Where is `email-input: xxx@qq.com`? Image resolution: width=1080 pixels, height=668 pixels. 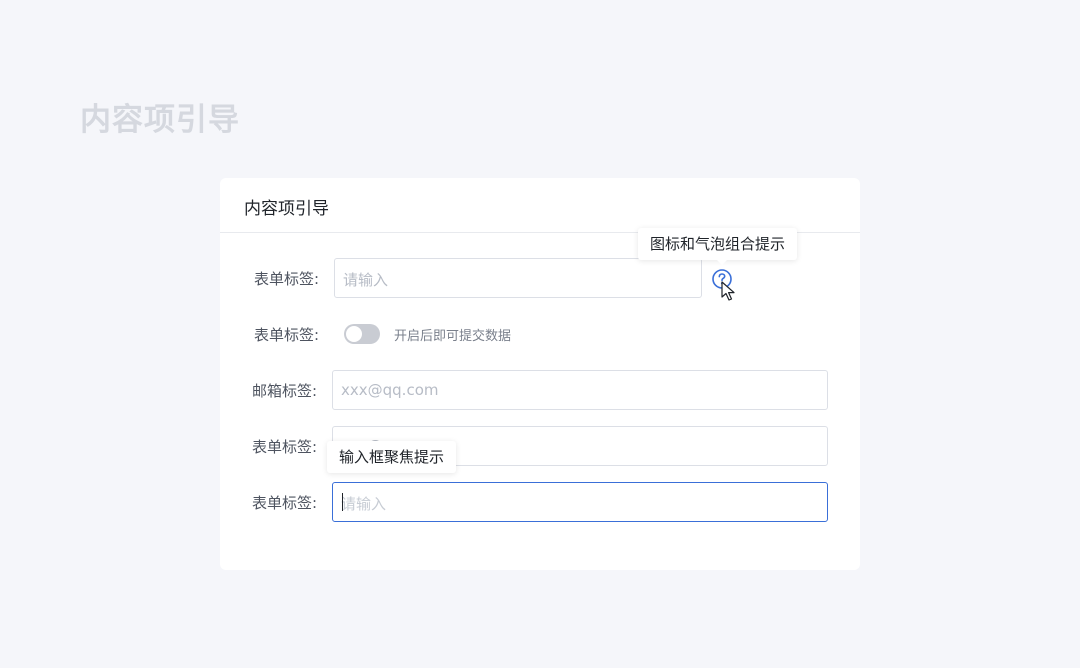 email-input: xxx@qq.com is located at coordinates (580, 390).